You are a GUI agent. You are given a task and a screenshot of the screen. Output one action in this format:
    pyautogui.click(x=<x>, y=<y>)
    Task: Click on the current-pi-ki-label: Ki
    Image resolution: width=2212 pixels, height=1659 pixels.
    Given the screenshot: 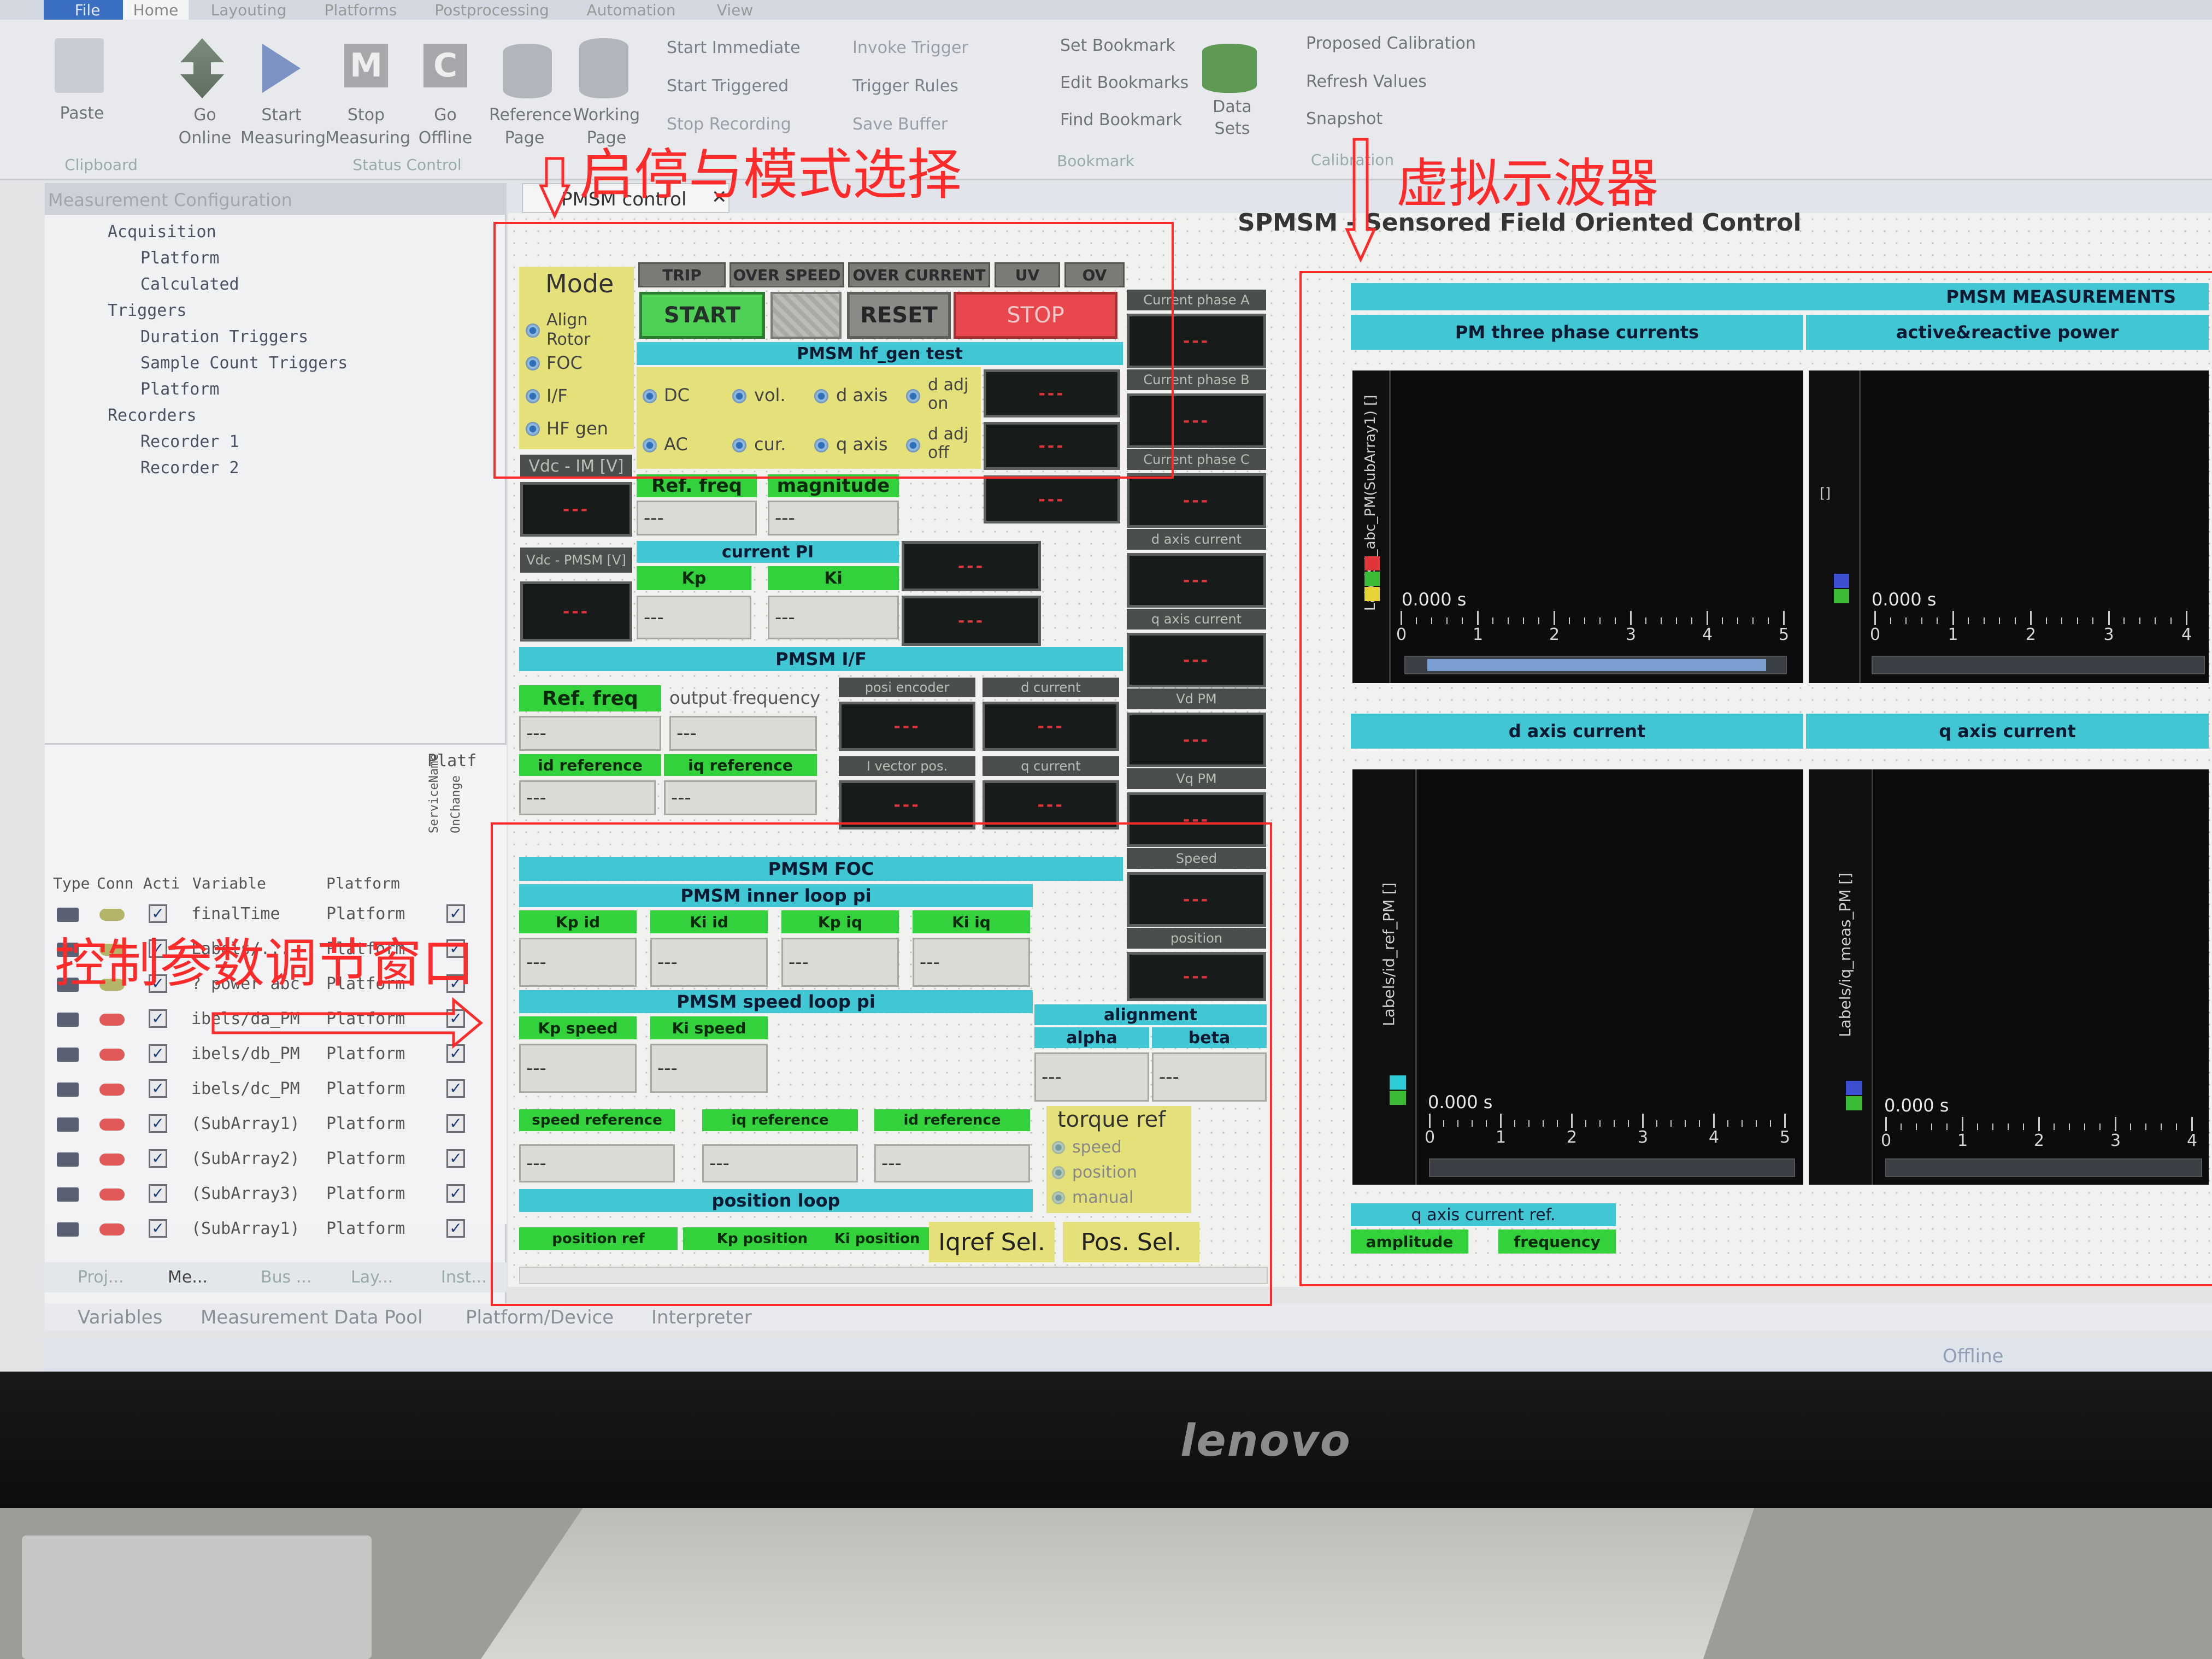 What is the action you would take?
    pyautogui.click(x=833, y=578)
    